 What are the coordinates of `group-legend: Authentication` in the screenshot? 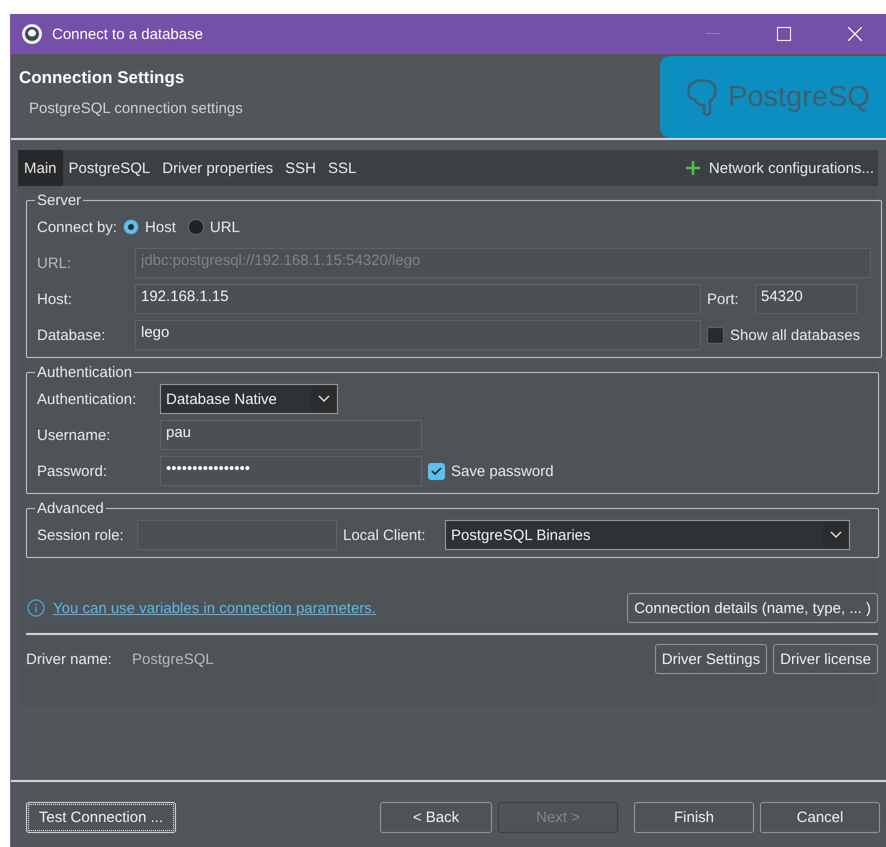 It's located at (84, 372).